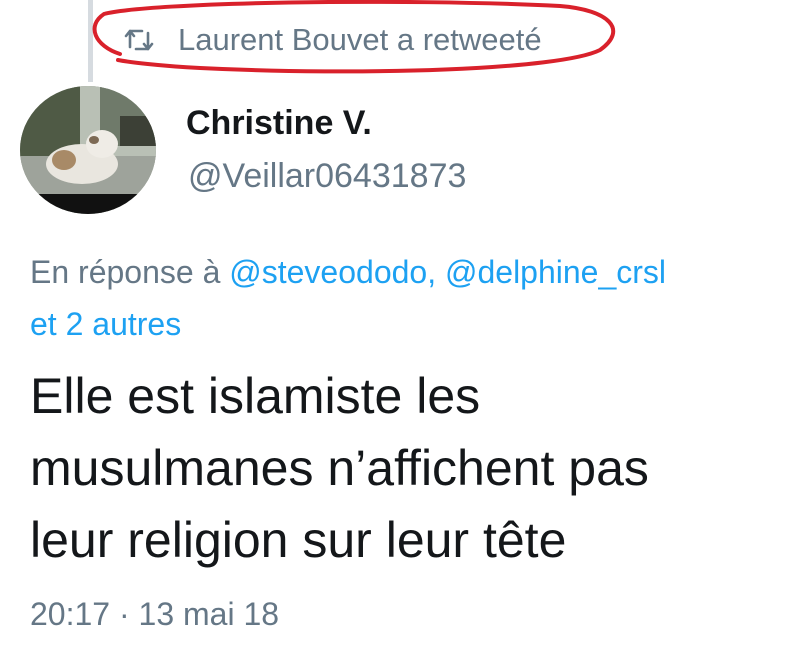 Image resolution: width=800 pixels, height=656 pixels. What do you see at coordinates (125, 272) in the screenshot?
I see `reply-prefix: En réponse à` at bounding box center [125, 272].